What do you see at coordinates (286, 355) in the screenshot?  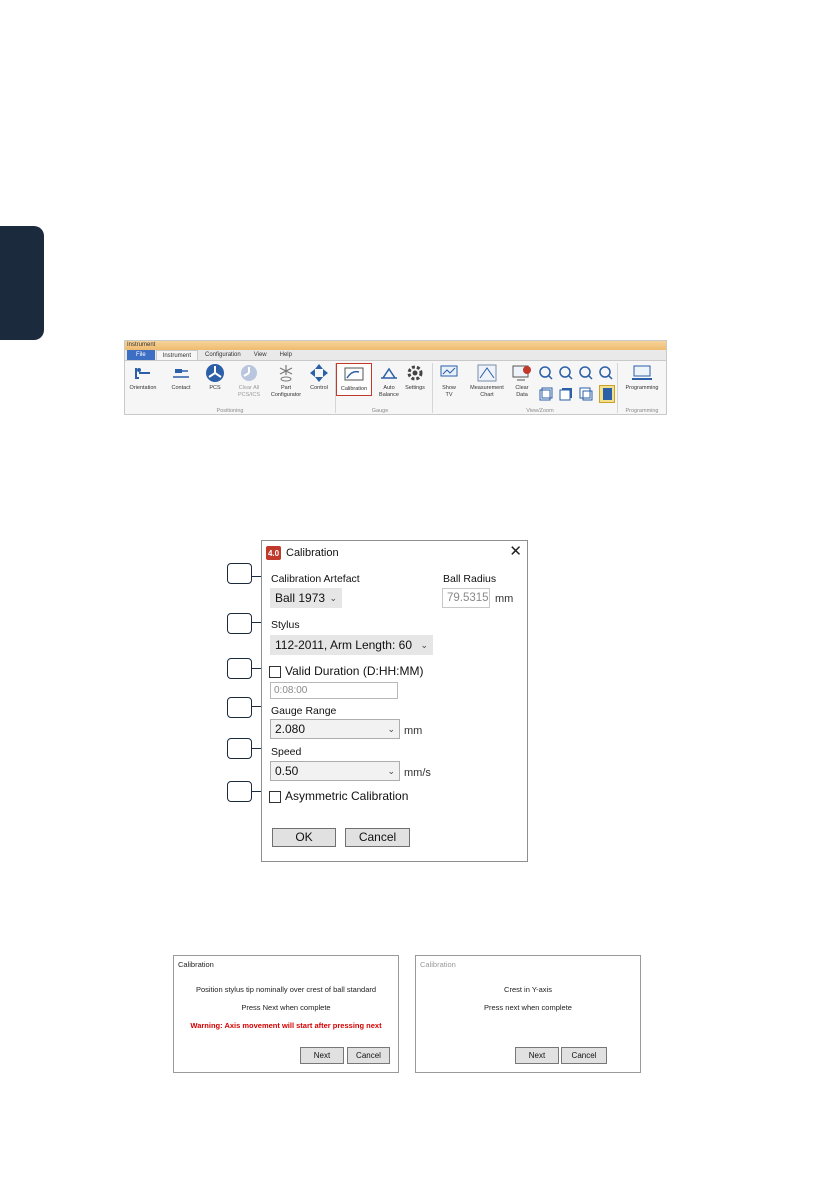 I see `tab-help: Help` at bounding box center [286, 355].